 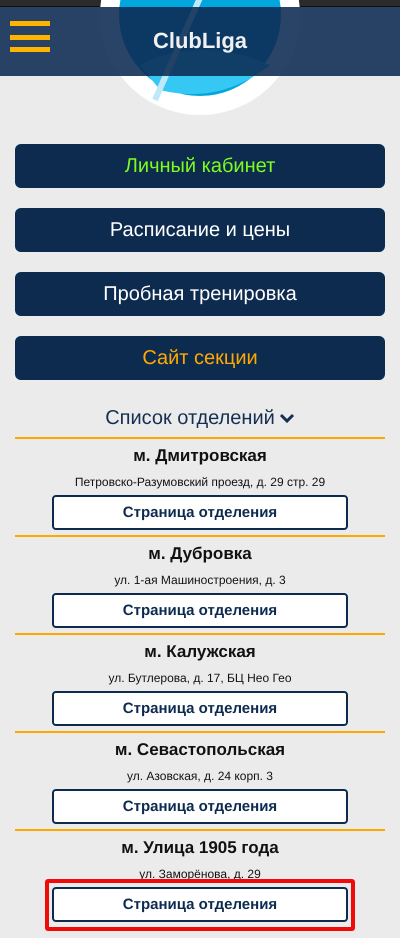 I want to click on branch-address: ул. Азовская, д. 24 корп. 3, so click(x=200, y=776).